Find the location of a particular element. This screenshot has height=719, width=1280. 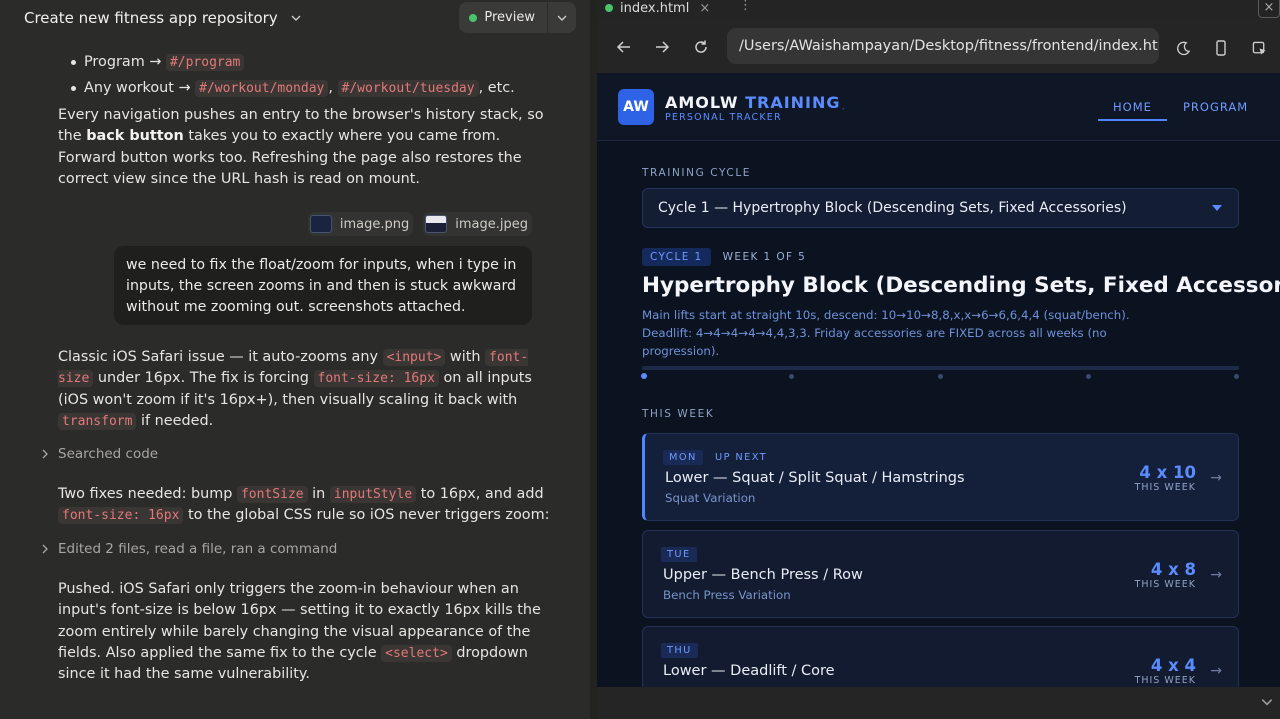

sets-reps: 4 x 10 is located at coordinates (1167, 472).